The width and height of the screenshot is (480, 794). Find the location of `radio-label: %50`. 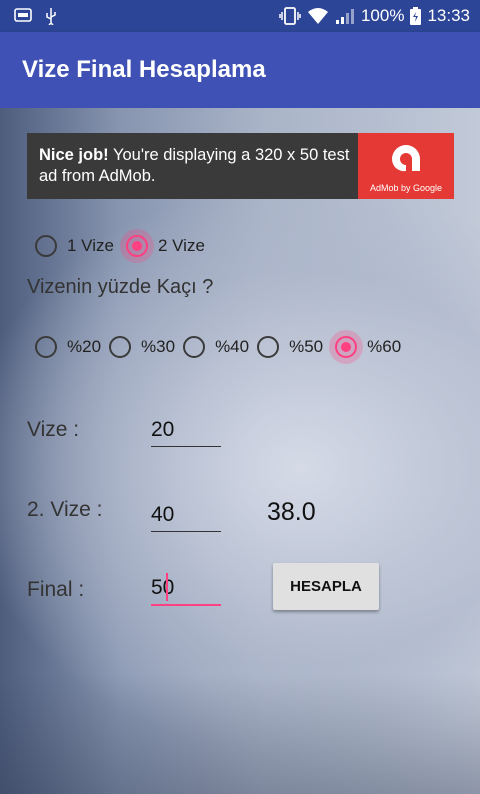

radio-label: %50 is located at coordinates (306, 346).